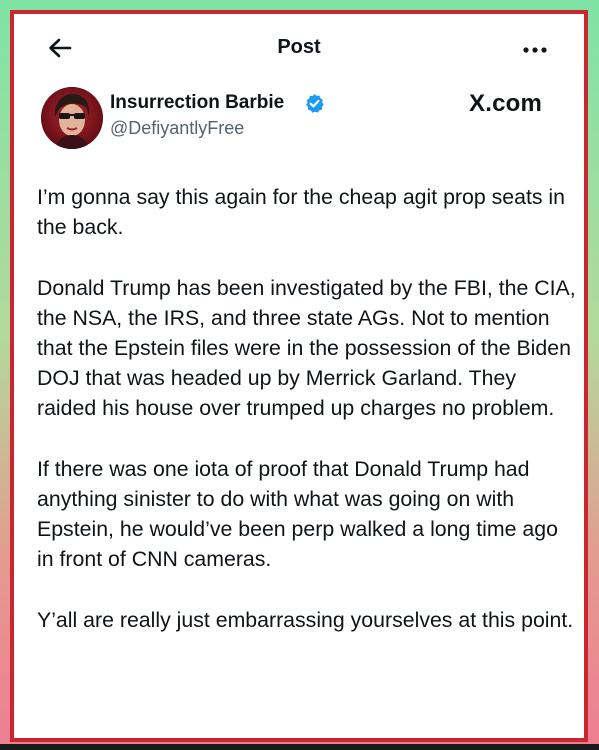  Describe the element at coordinates (197, 103) in the screenshot. I see `author-name: Insurrection Barbie` at that location.